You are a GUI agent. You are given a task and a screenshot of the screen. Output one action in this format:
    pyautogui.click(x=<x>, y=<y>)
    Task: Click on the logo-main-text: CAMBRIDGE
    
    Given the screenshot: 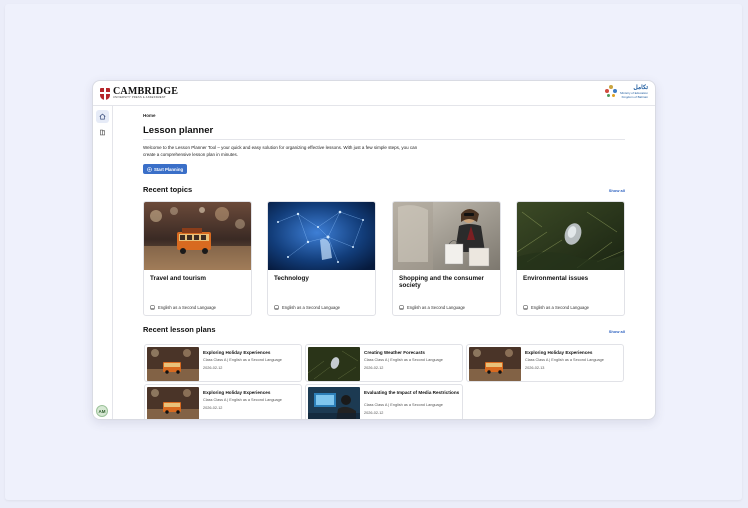 What is the action you would take?
    pyautogui.click(x=146, y=91)
    